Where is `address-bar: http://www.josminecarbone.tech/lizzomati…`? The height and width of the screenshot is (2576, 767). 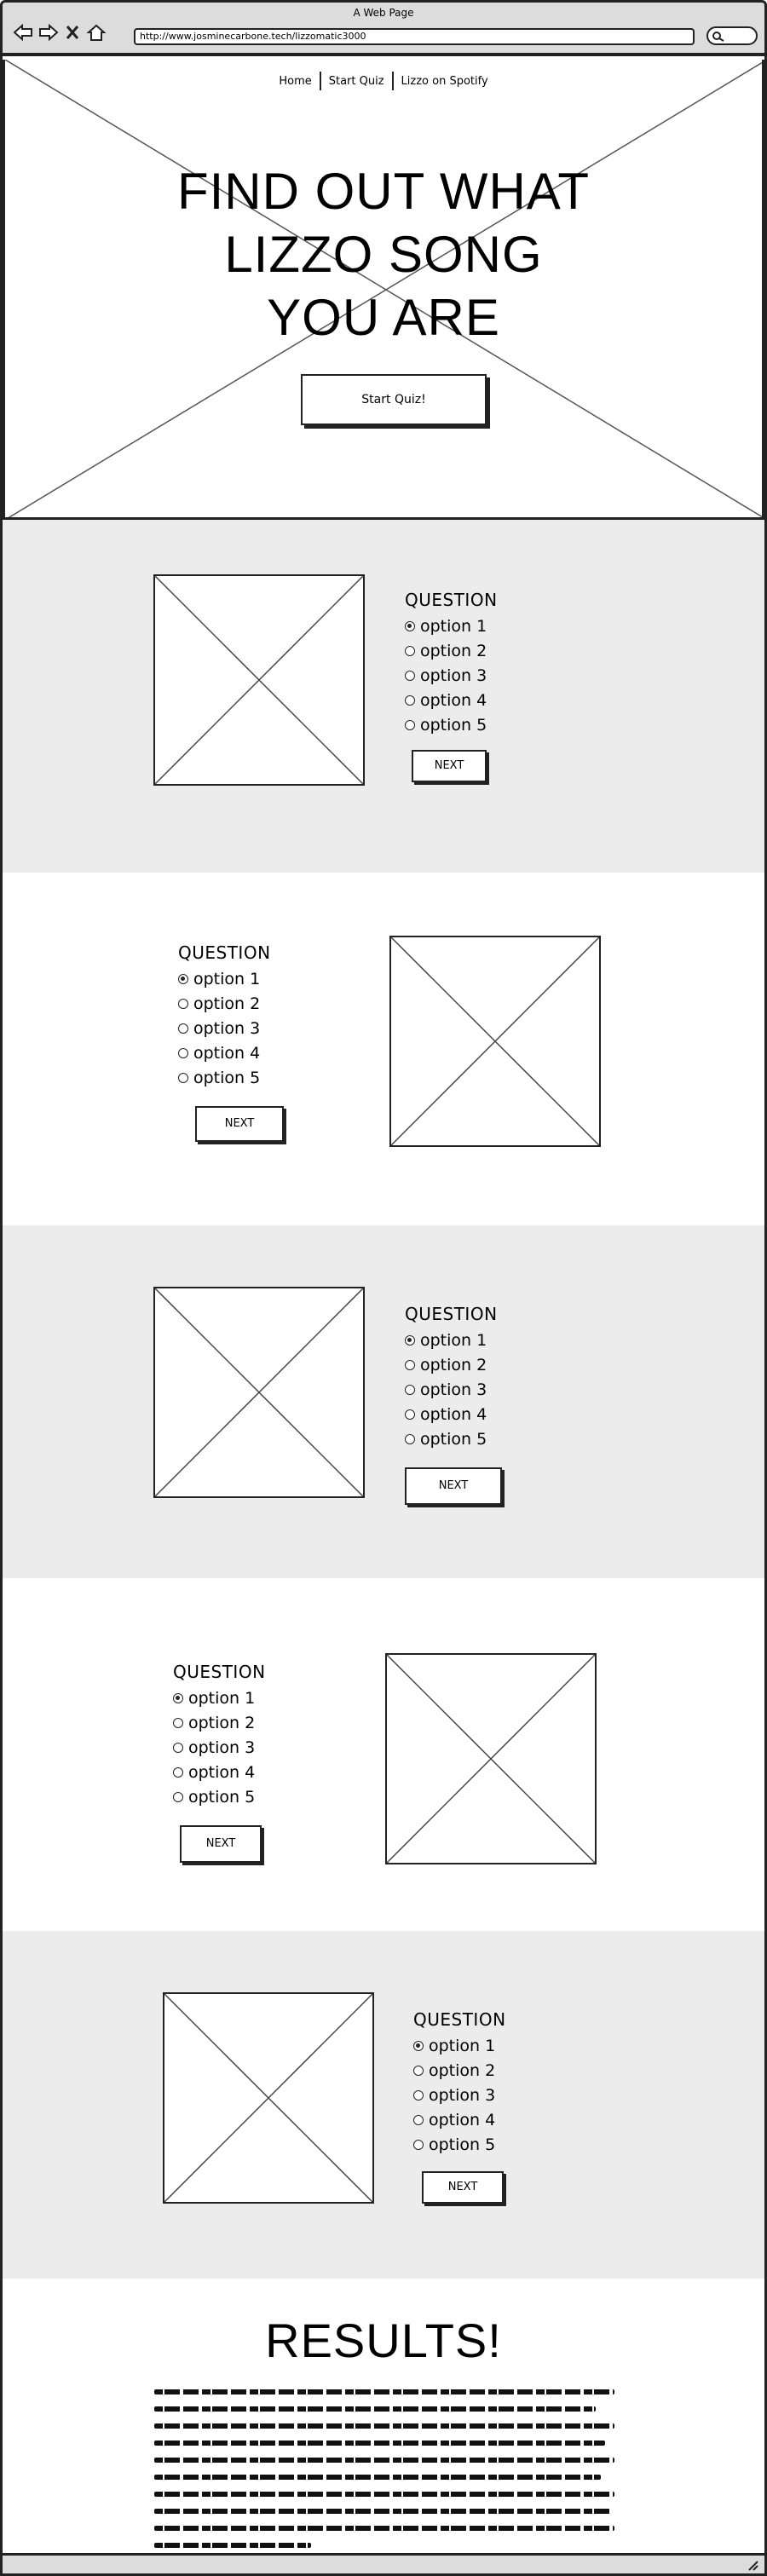
address-bar: http://www.josminecarbone.tech/lizzomati… is located at coordinates (414, 36).